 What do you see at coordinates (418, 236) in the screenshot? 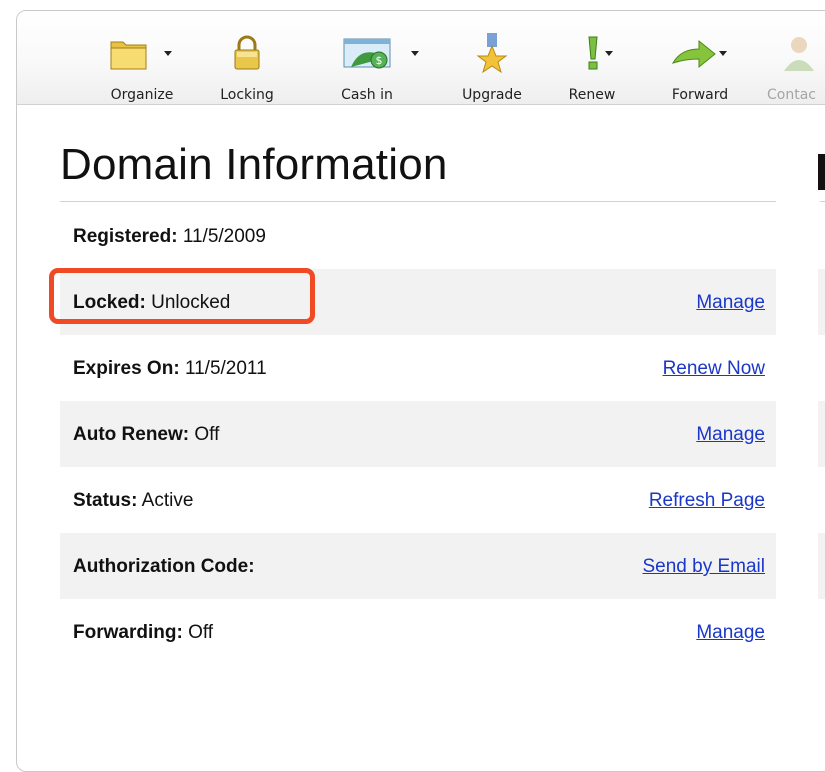
I see `row-registered: Registered: 11/5/2009` at bounding box center [418, 236].